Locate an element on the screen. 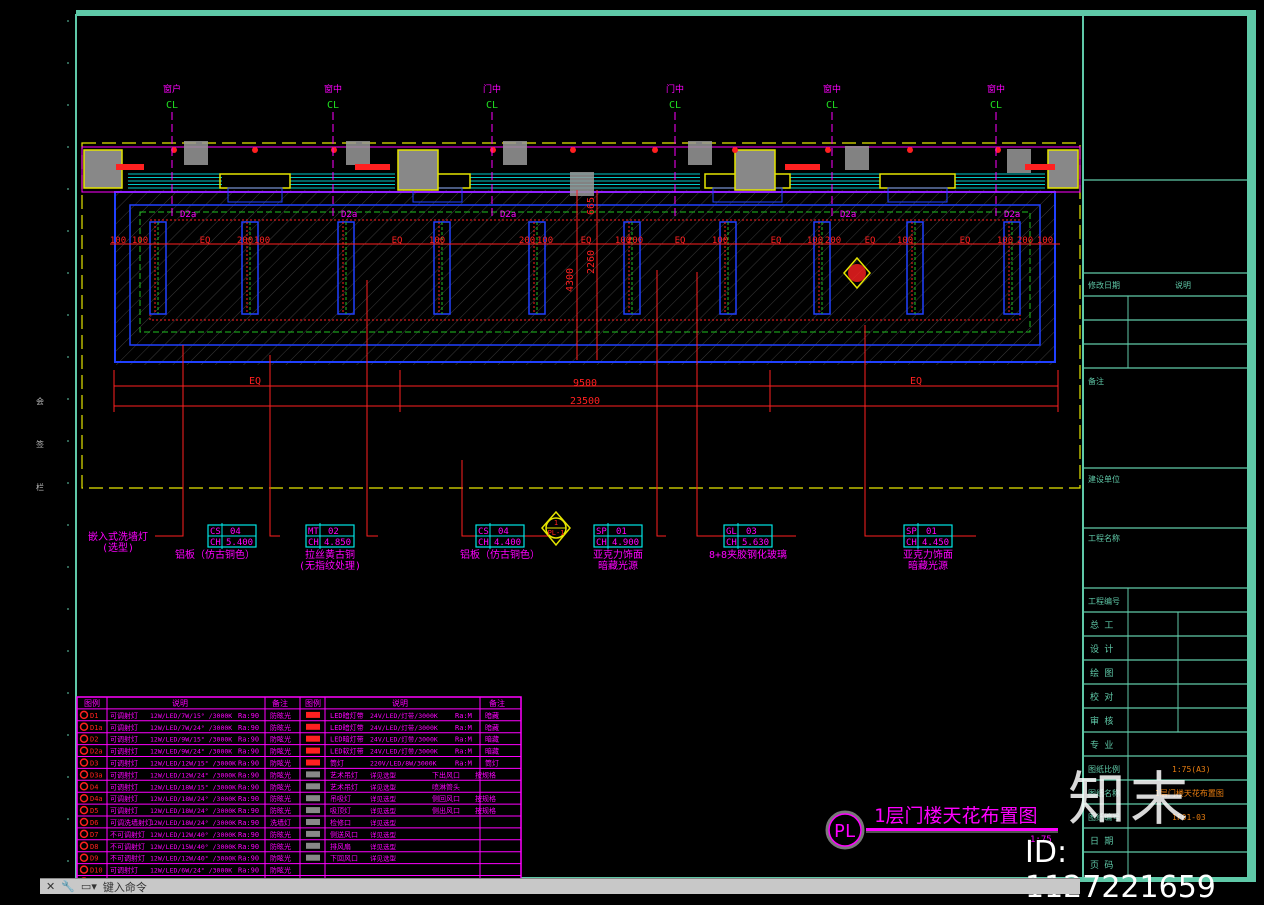  material-description: 8+8夹胶钢化玻璃 is located at coordinates (748, 554).